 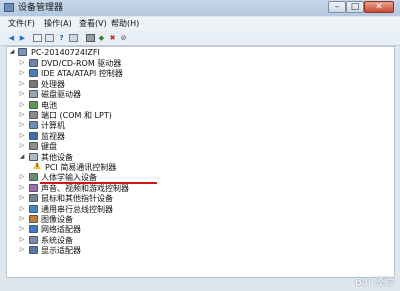 I want to click on update-driver-icon, so click(x=73, y=38).